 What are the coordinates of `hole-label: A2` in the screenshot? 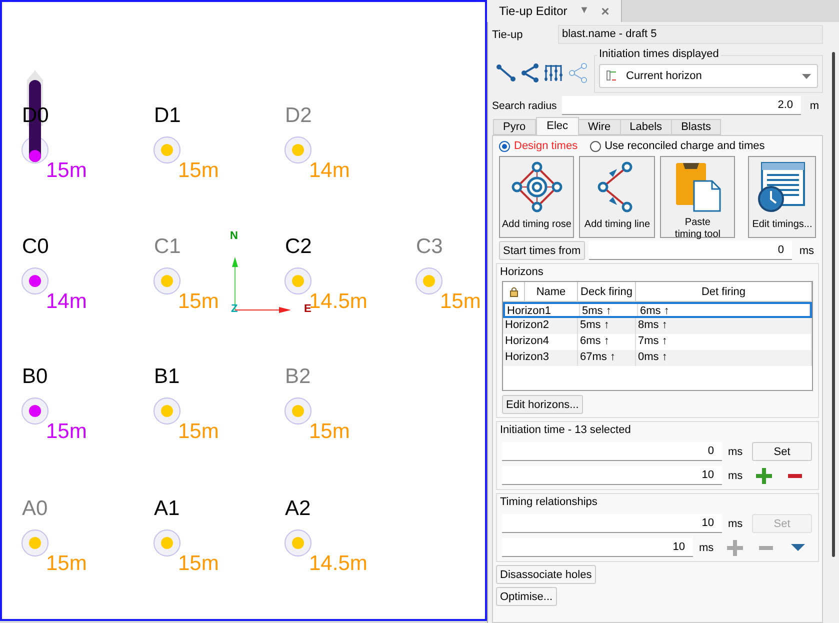 It's located at (298, 508).